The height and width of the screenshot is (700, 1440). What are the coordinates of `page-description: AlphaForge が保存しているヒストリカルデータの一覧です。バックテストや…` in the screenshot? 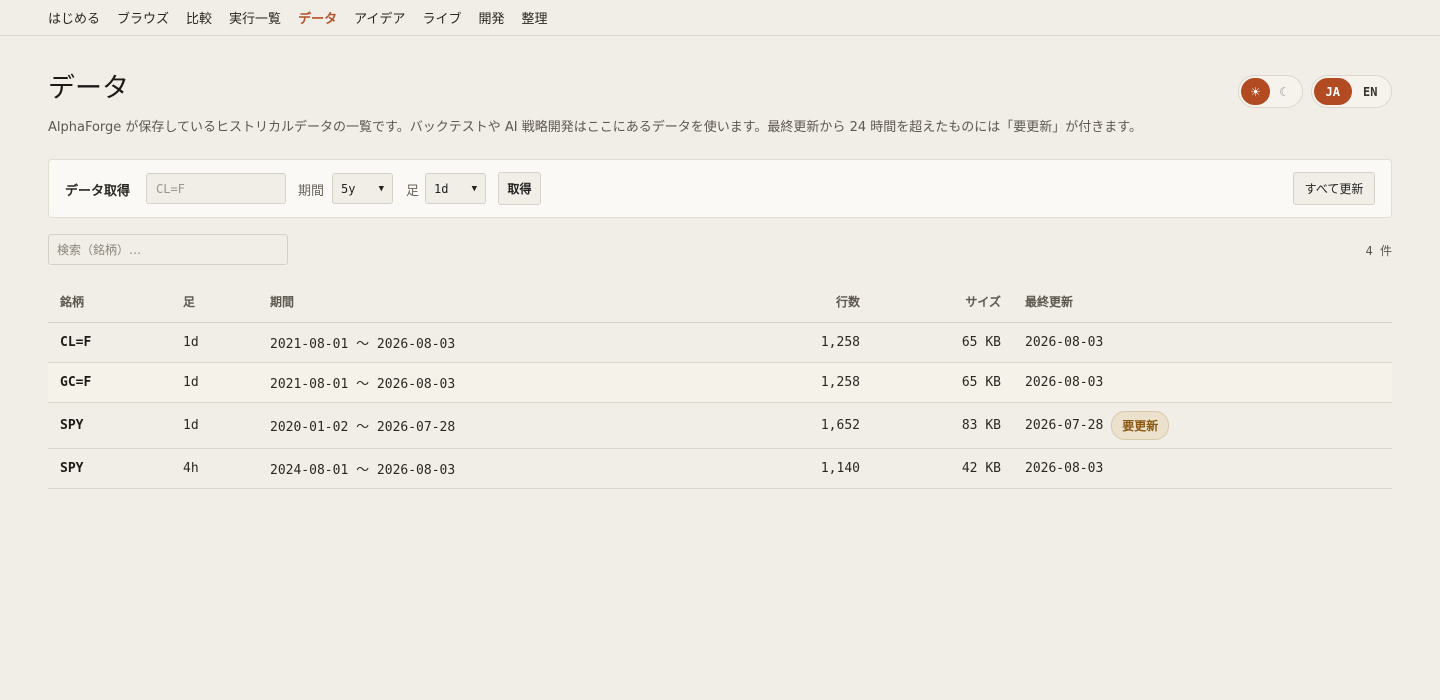 It's located at (595, 127).